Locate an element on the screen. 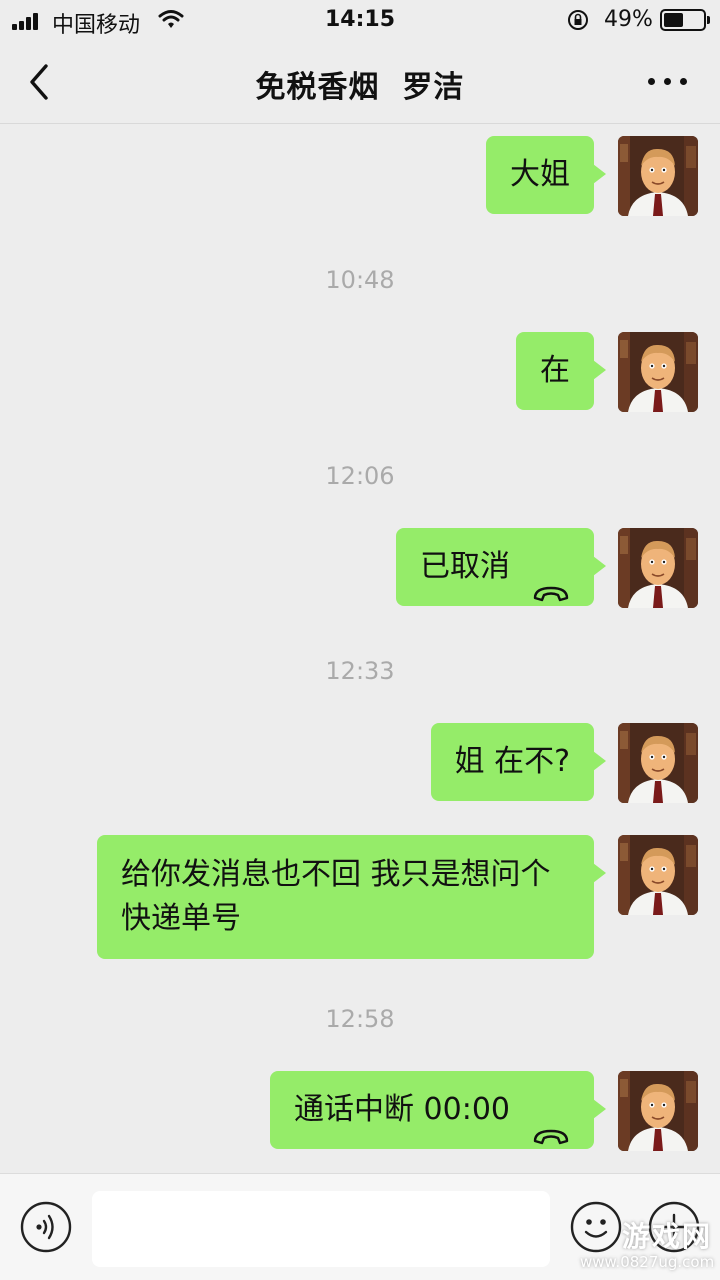  rotation-lock-icon is located at coordinates (578, 20).